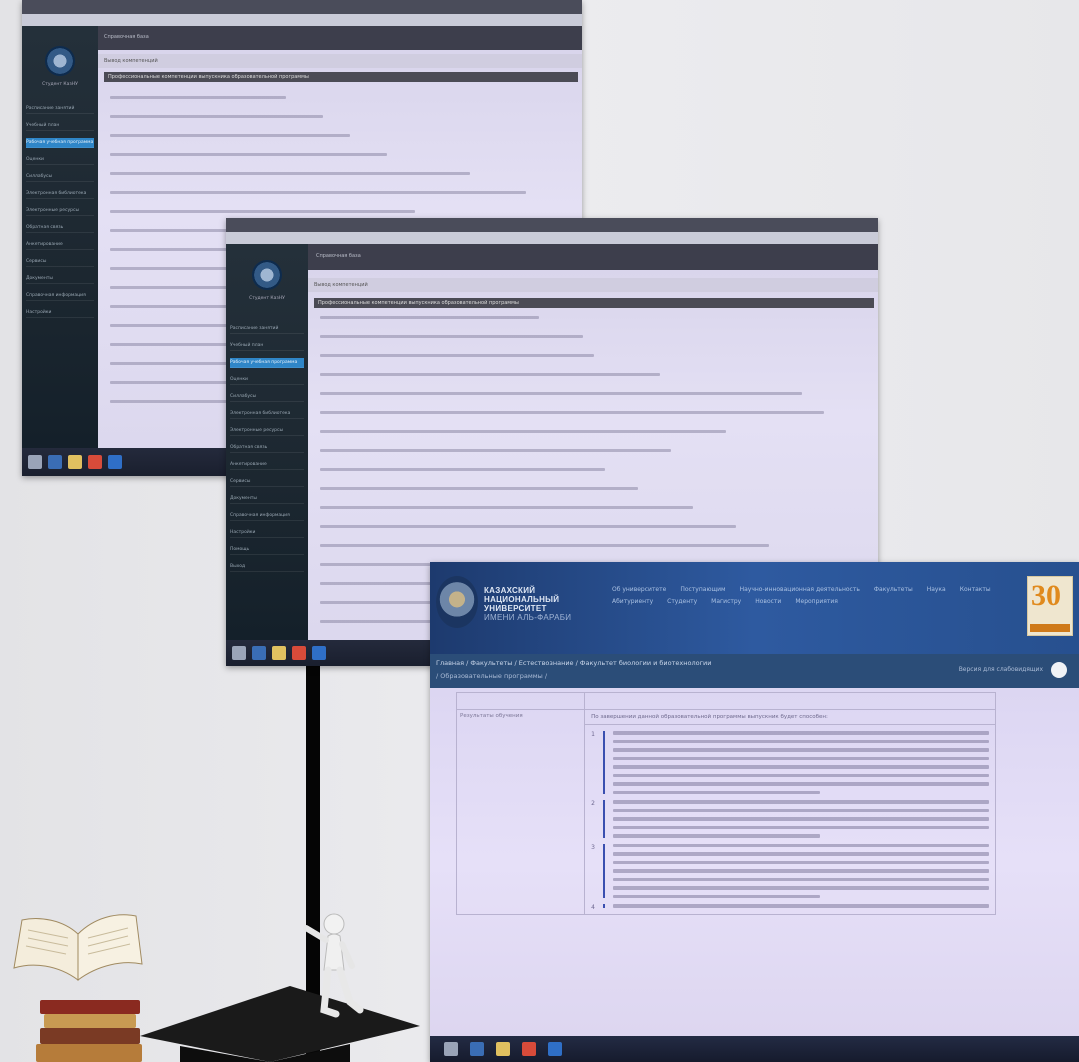  What do you see at coordinates (593, 285) in the screenshot?
I see `panel-header: Вывод компетенций` at bounding box center [593, 285].